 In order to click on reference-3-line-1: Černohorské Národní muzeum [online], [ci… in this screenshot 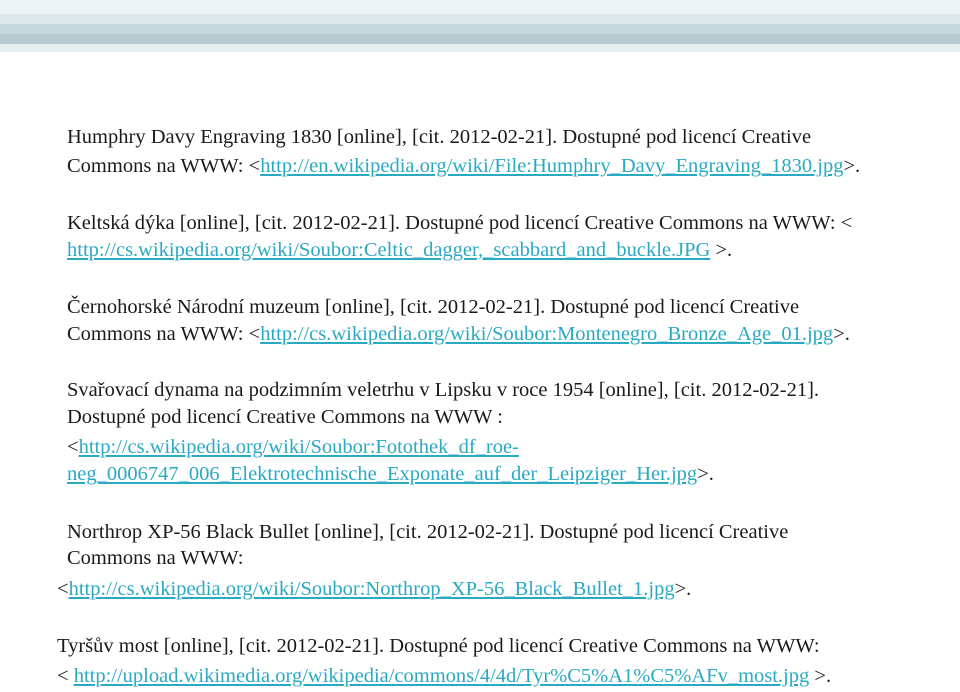, I will do `click(433, 307)`.